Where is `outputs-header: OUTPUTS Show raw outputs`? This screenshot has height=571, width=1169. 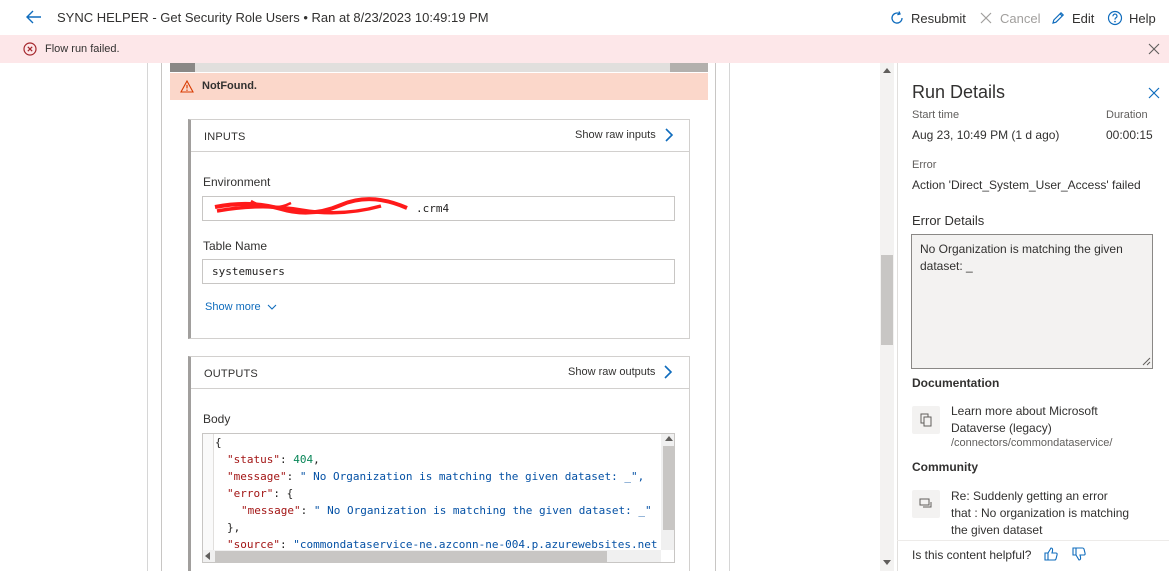
outputs-header: OUTPUTS Show raw outputs is located at coordinates (440, 373).